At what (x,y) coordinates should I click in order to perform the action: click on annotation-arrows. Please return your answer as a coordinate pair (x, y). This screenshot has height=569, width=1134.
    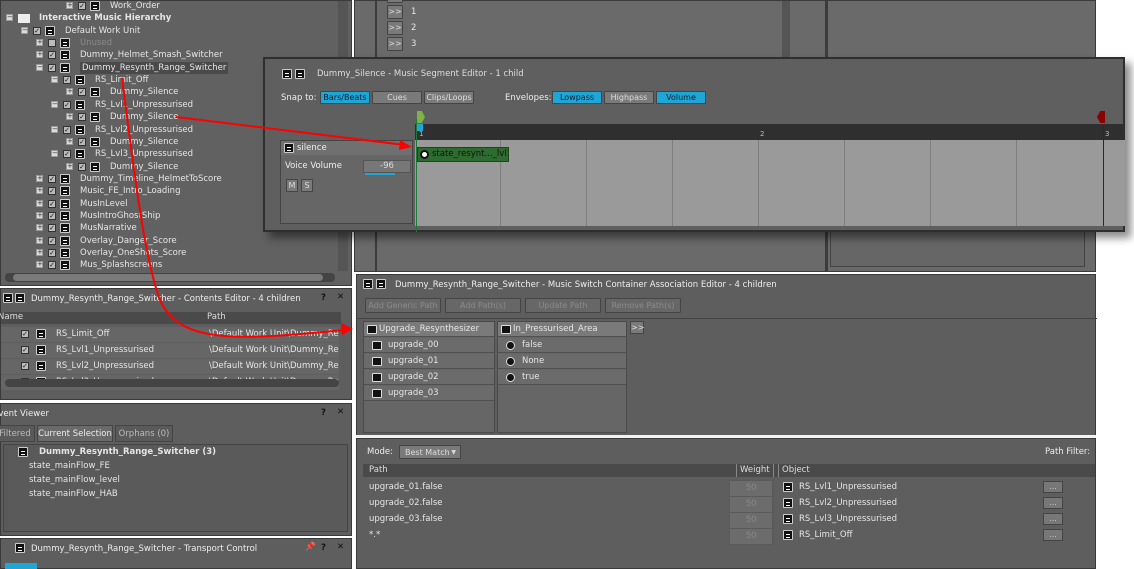
    Looking at the image, I should click on (266, 207).